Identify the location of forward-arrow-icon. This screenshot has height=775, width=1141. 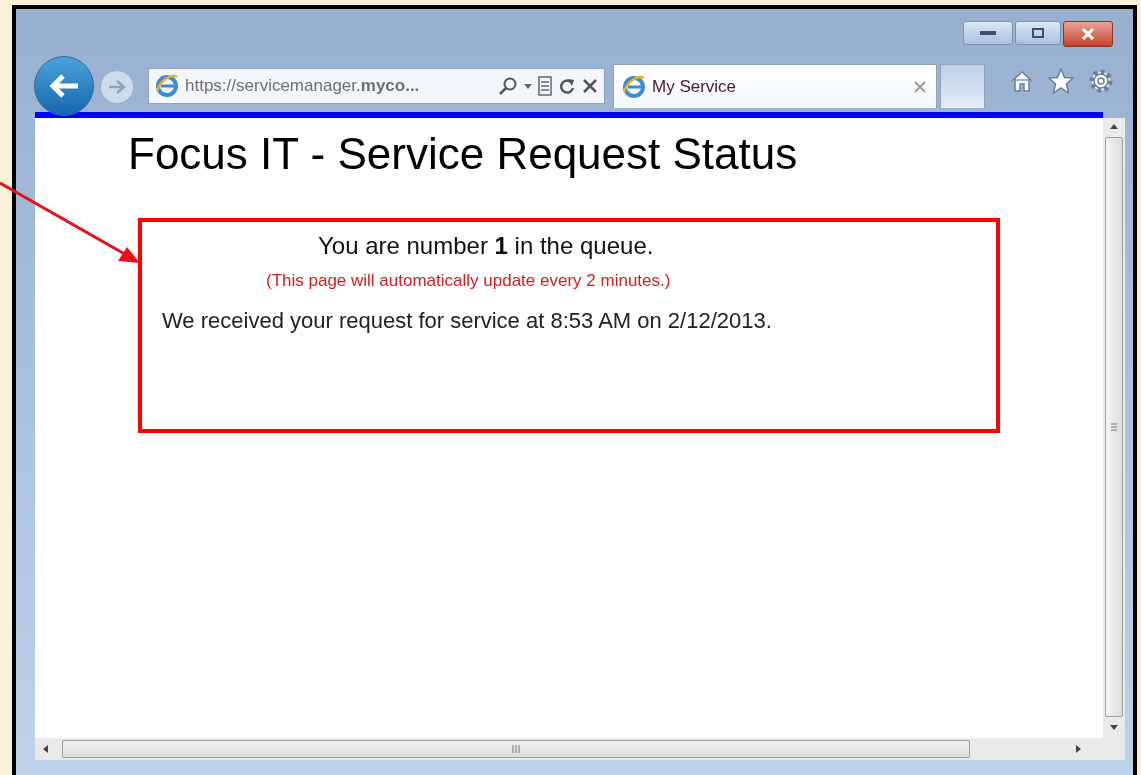
(117, 87).